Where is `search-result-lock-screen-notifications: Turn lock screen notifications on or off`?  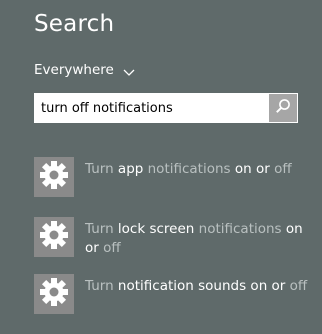 search-result-lock-screen-notifications: Turn lock screen notifications on or off is located at coordinates (174, 237).